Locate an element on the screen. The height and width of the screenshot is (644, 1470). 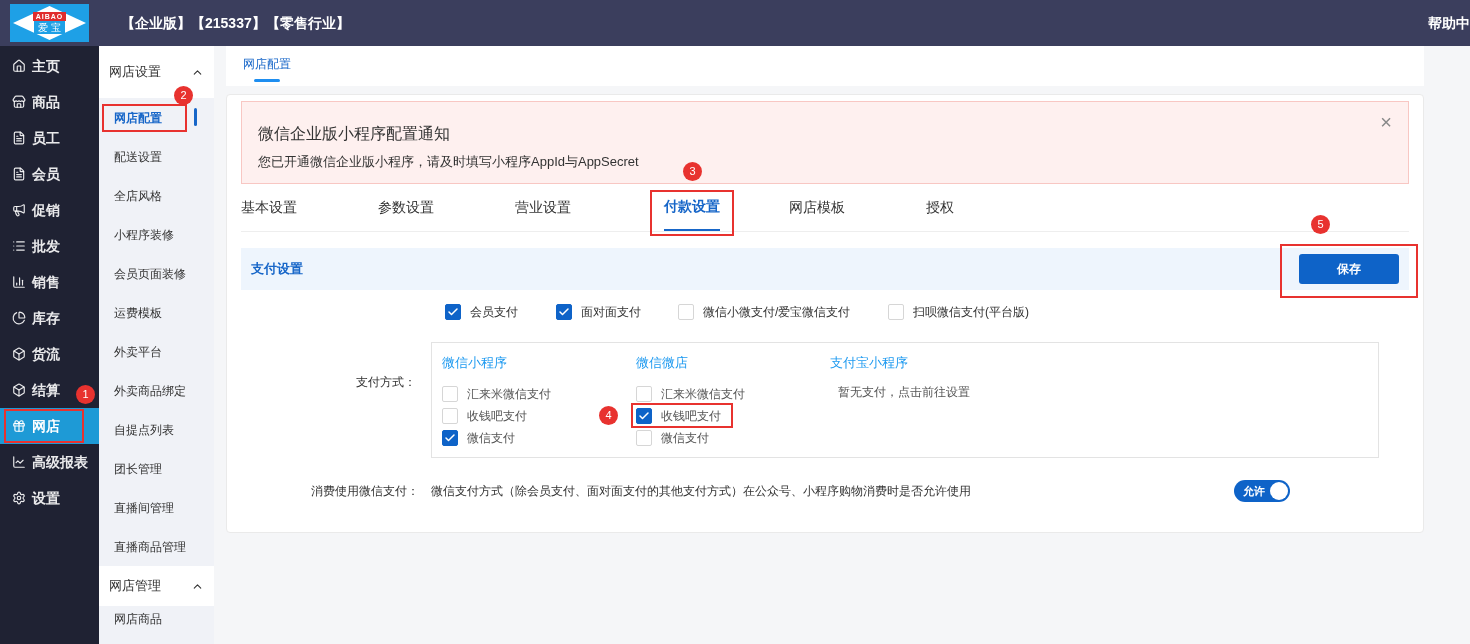
sidebar-item: 批发 is located at coordinates (49, 246).